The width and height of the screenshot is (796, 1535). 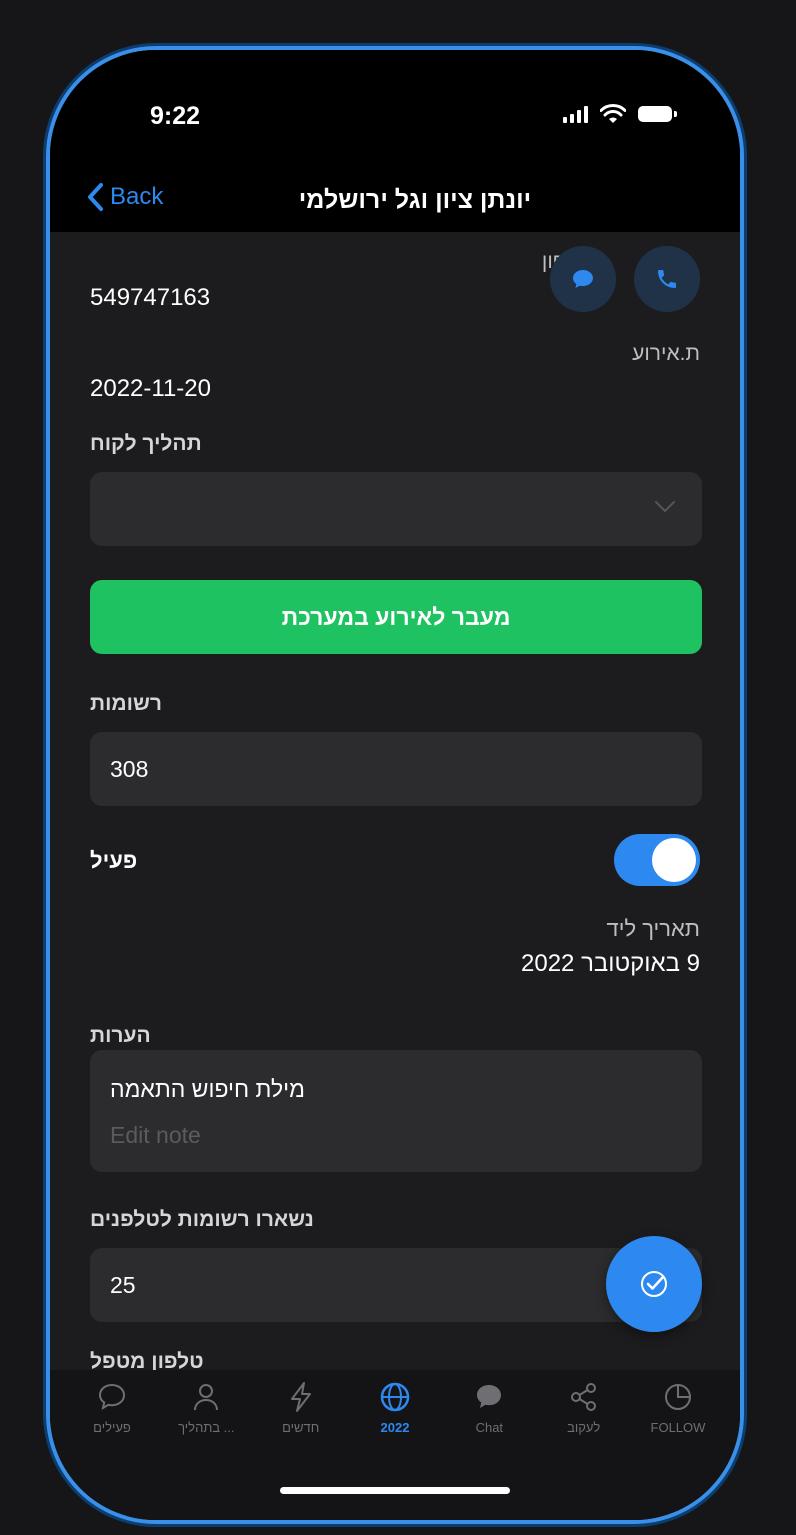 I want to click on goto-event-button: מעבר לאירוע במערכת, so click(x=396, y=617).